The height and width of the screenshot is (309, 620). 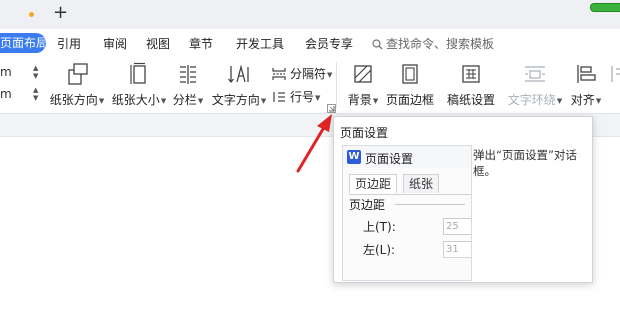 I want to click on text-wrap-button: 文字环绕▼, so click(x=535, y=84).